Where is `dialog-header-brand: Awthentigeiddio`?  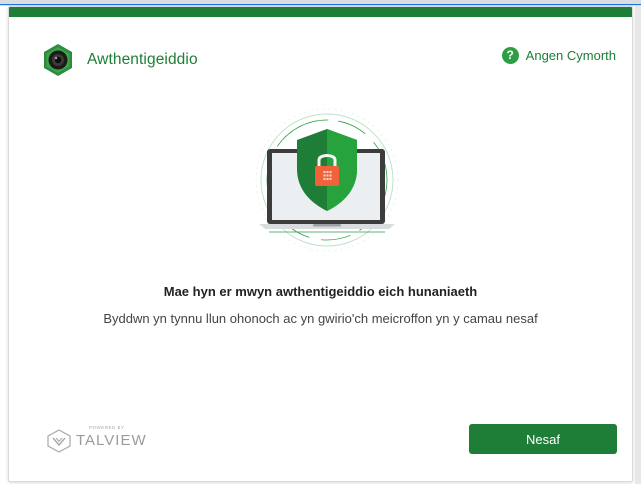
dialog-header-brand: Awthentigeiddio is located at coordinates (119, 60).